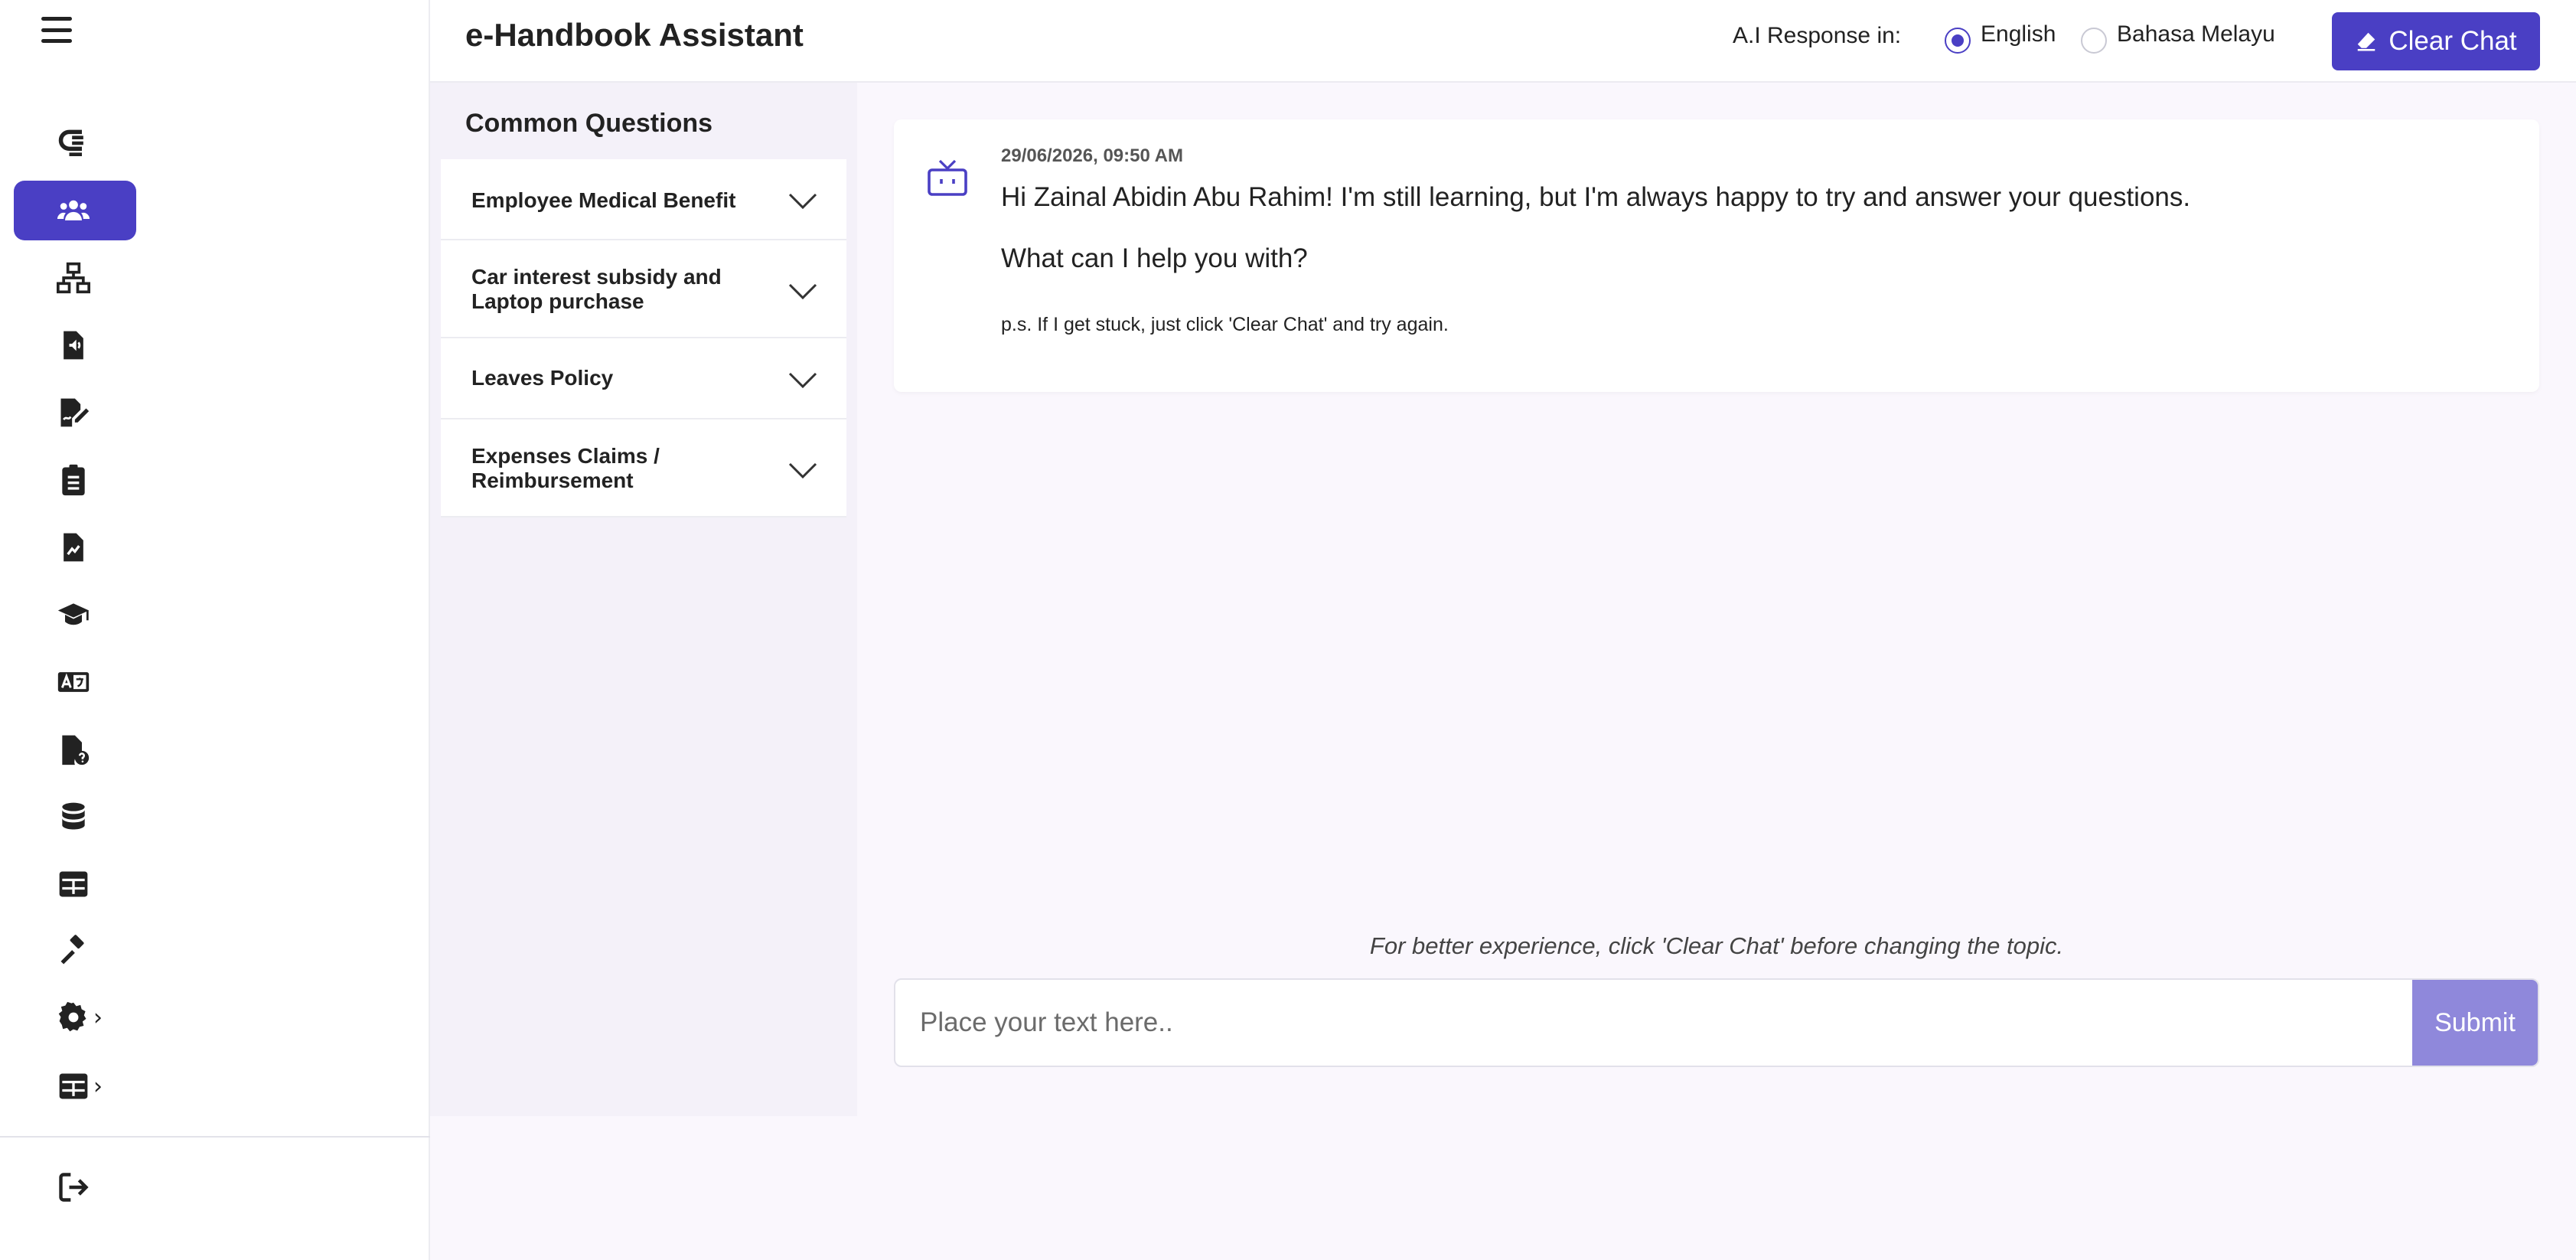 Image resolution: width=2576 pixels, height=1260 pixels. What do you see at coordinates (565, 468) in the screenshot?
I see `faq-item-label: Expenses Claims / Reimbursement` at bounding box center [565, 468].